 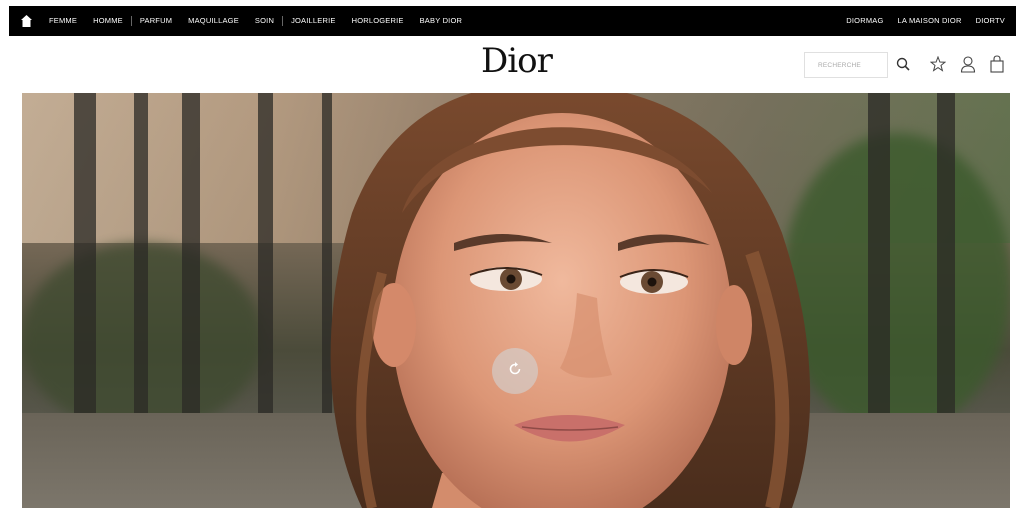 I want to click on nav-horlogerie: HORLOGERIE, so click(x=378, y=21).